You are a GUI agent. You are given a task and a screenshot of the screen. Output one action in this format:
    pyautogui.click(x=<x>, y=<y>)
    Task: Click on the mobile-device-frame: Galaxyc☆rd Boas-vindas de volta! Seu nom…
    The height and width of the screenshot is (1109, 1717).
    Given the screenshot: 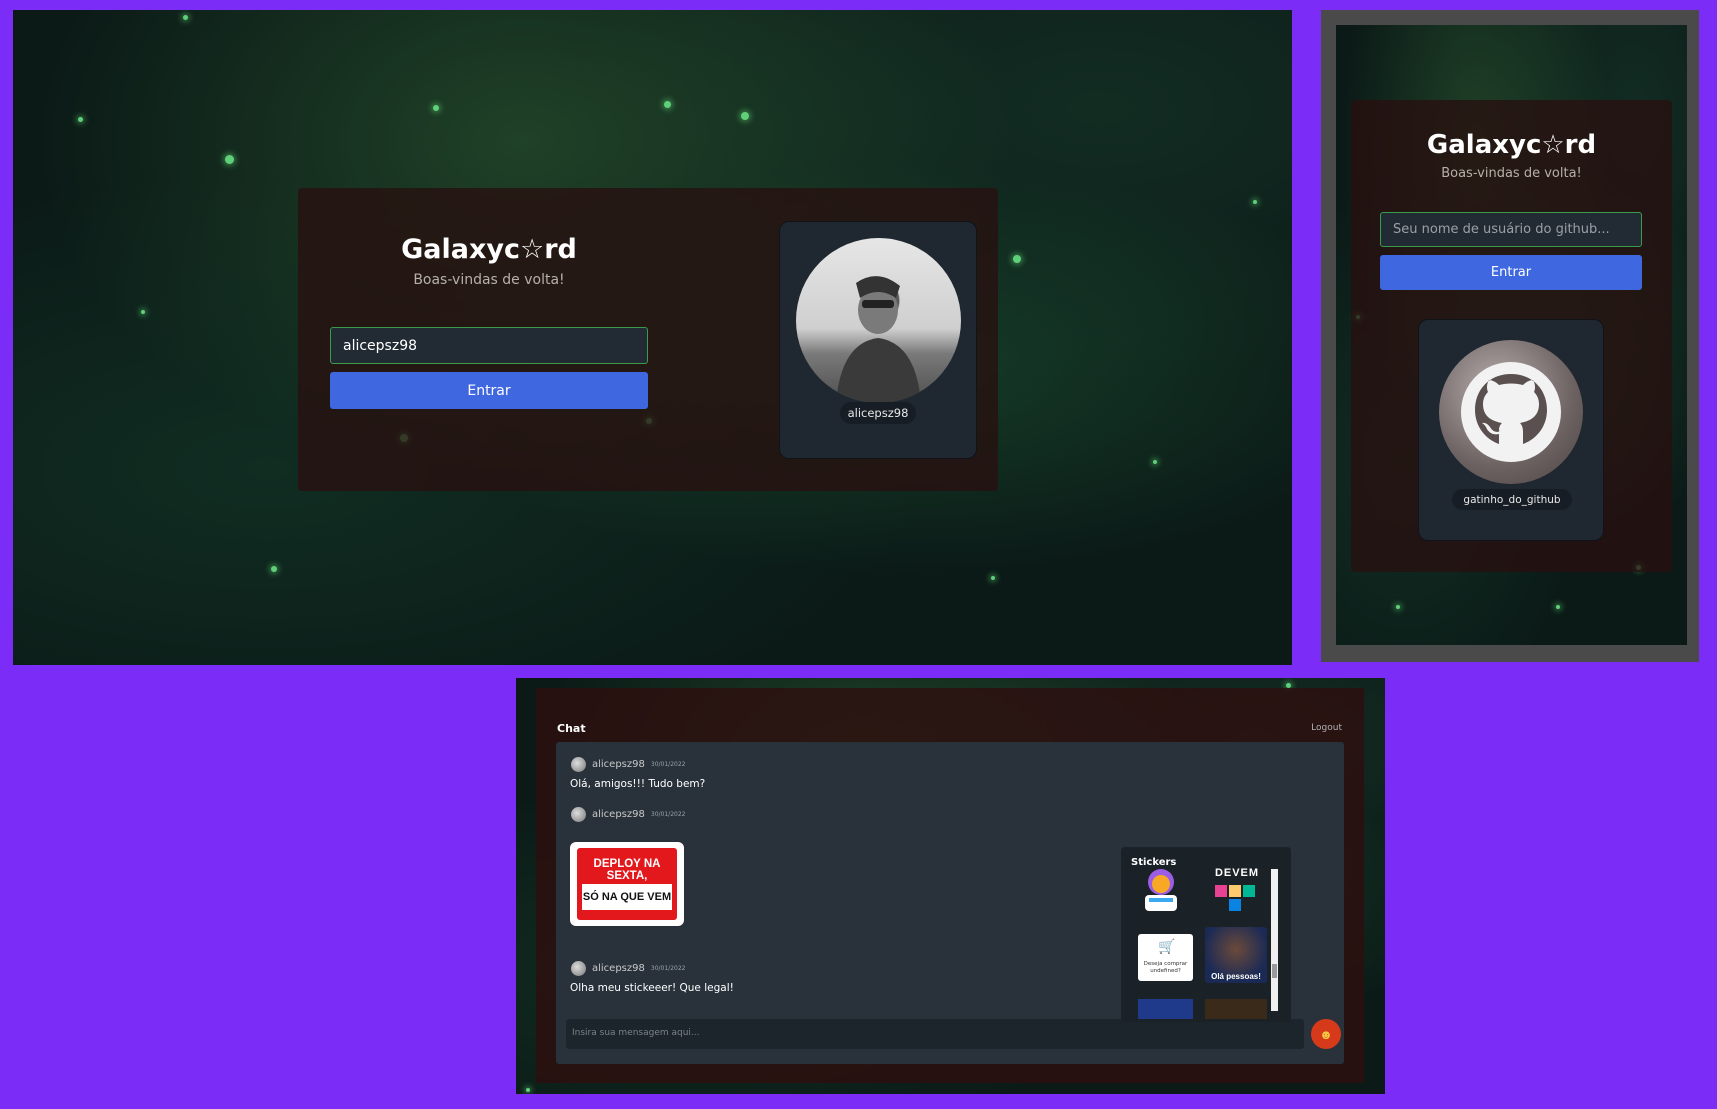 What is the action you would take?
    pyautogui.click(x=1510, y=336)
    